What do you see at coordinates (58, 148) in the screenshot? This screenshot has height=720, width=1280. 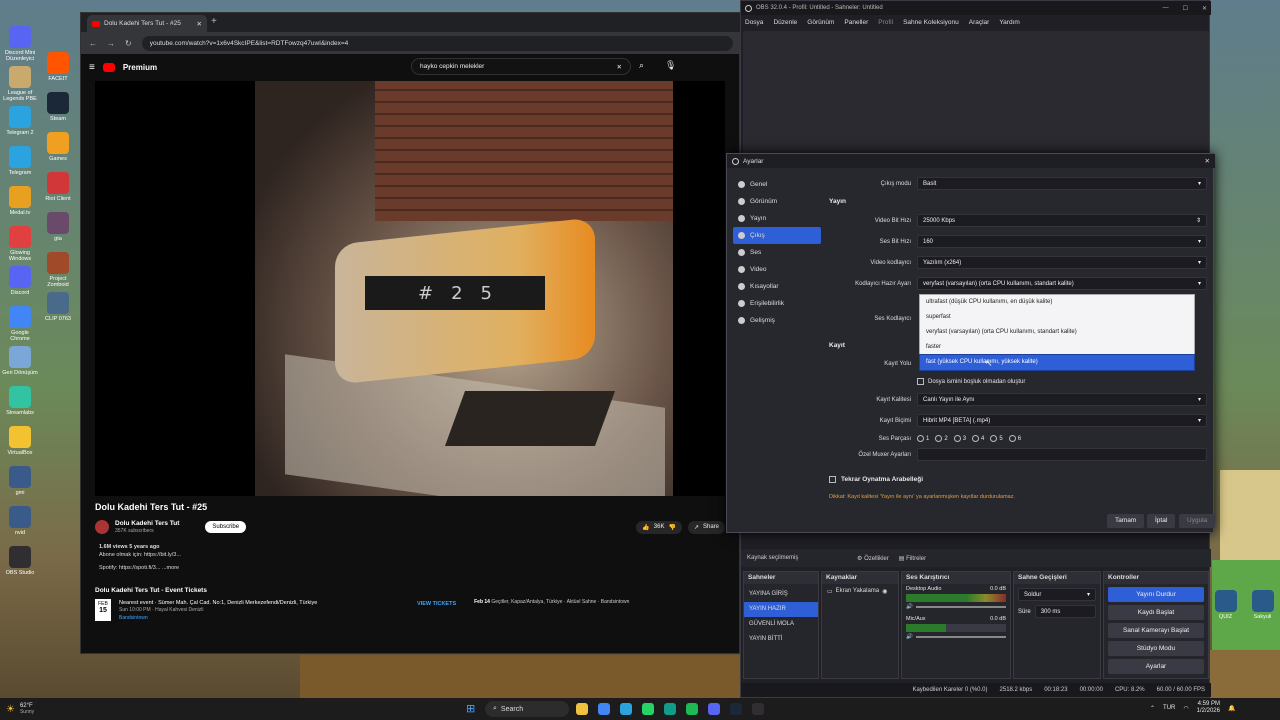 I see `desktop-icon: Games` at bounding box center [58, 148].